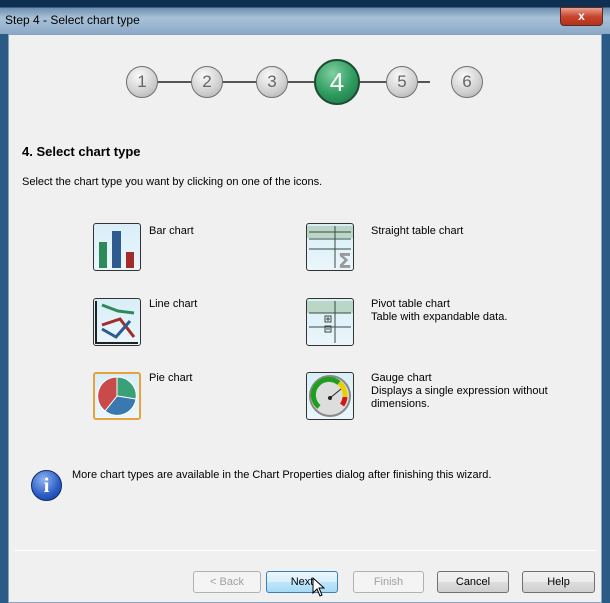 The image size is (610, 603). Describe the element at coordinates (173, 304) in the screenshot. I see `line-chart-label: Line chart` at that location.